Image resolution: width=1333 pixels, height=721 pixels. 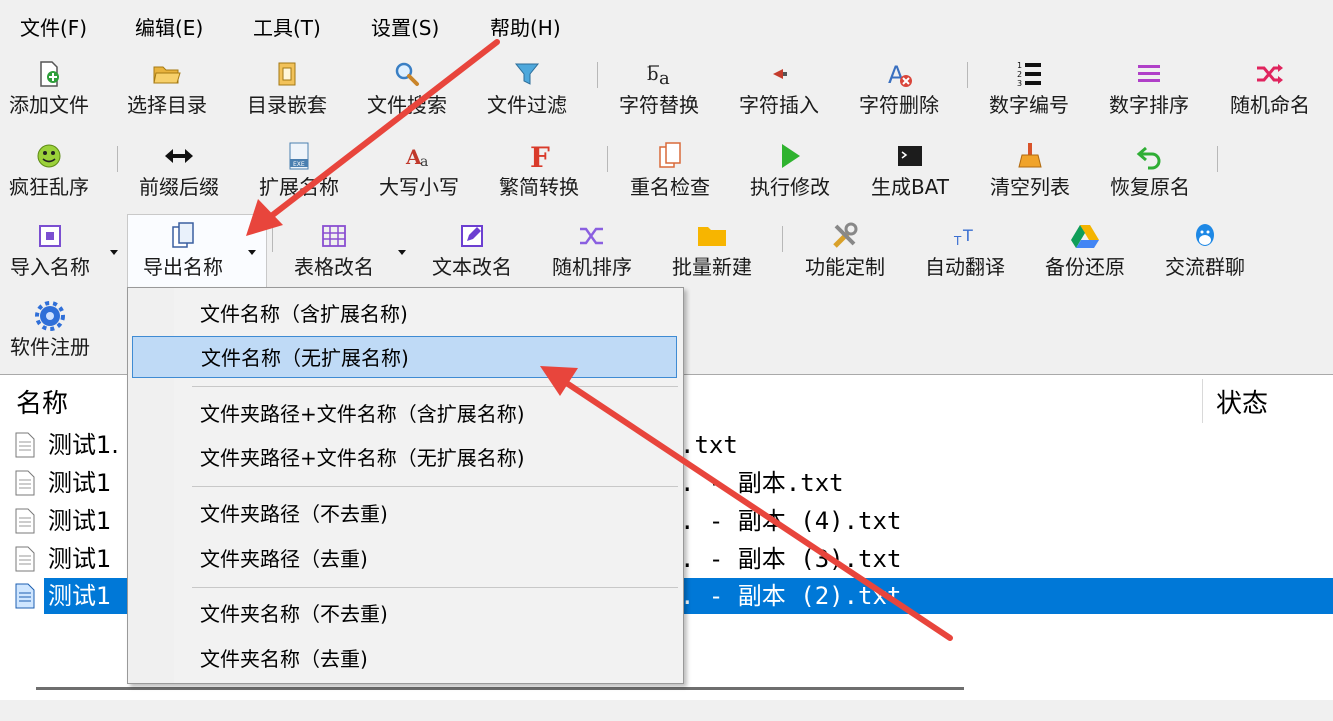 I want to click on tools-icon, so click(x=845, y=235).